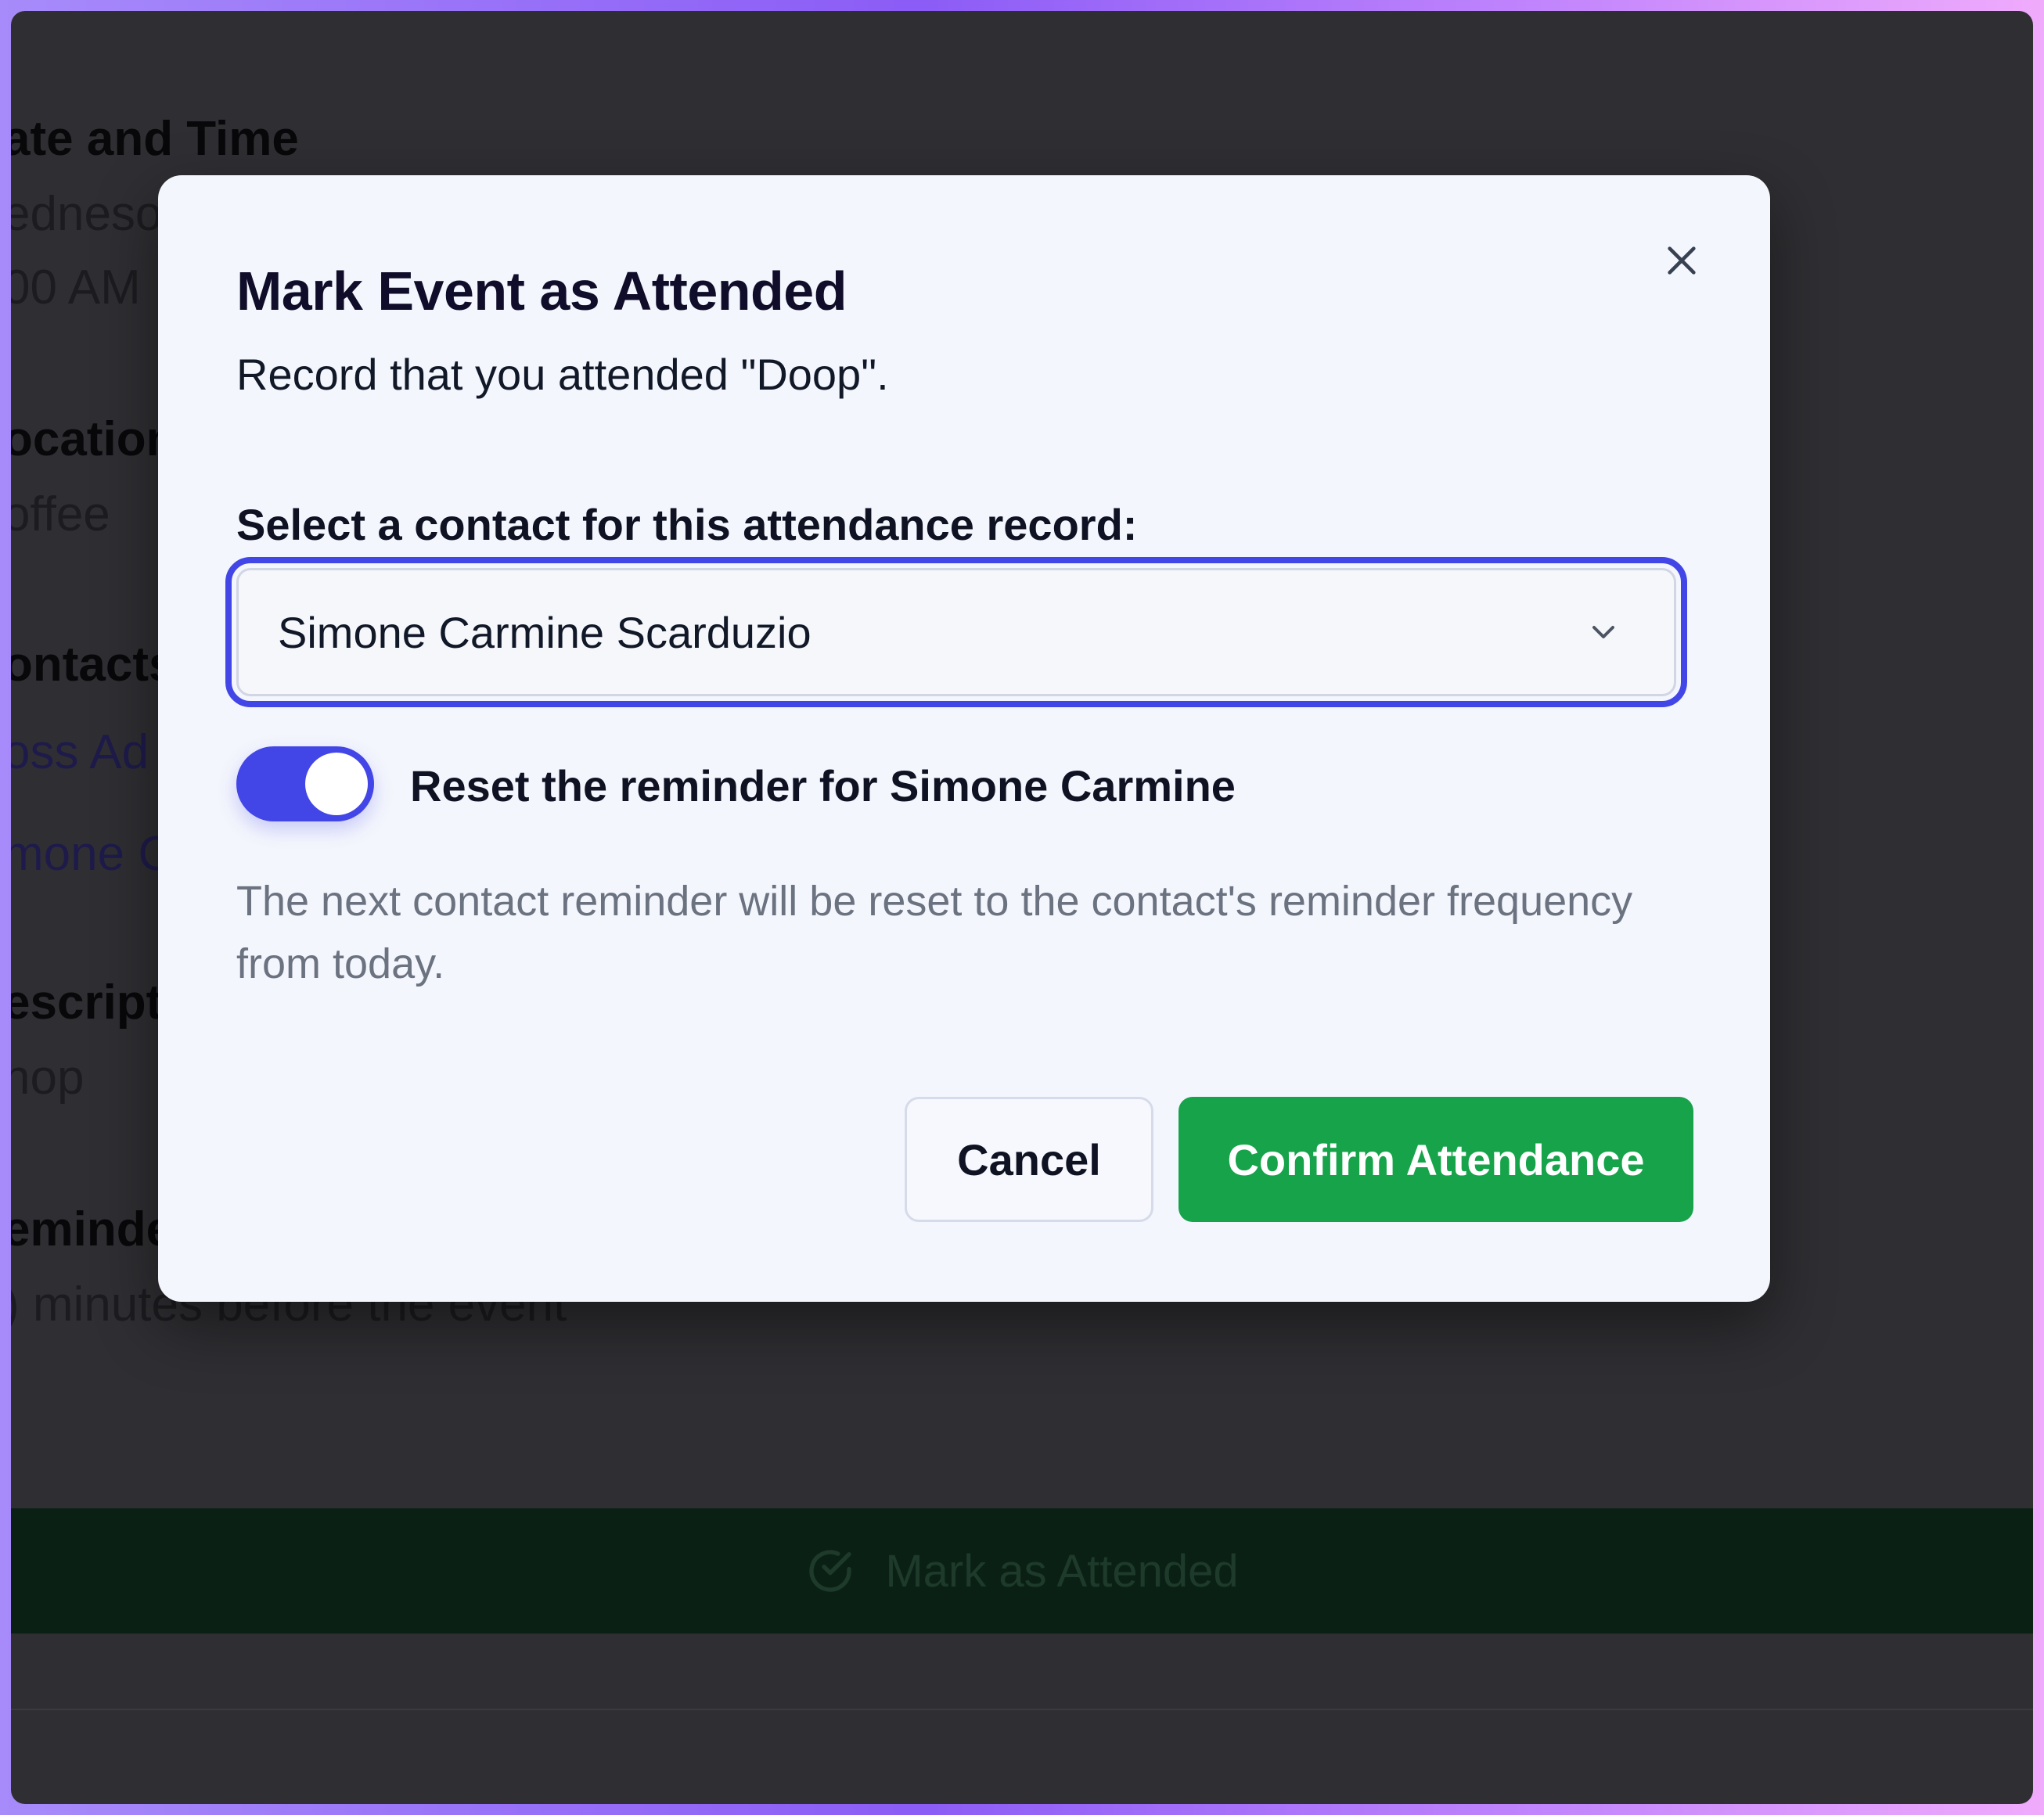 The width and height of the screenshot is (2044, 1815). I want to click on contact-select: Simone Carmine Scarduzio, so click(956, 632).